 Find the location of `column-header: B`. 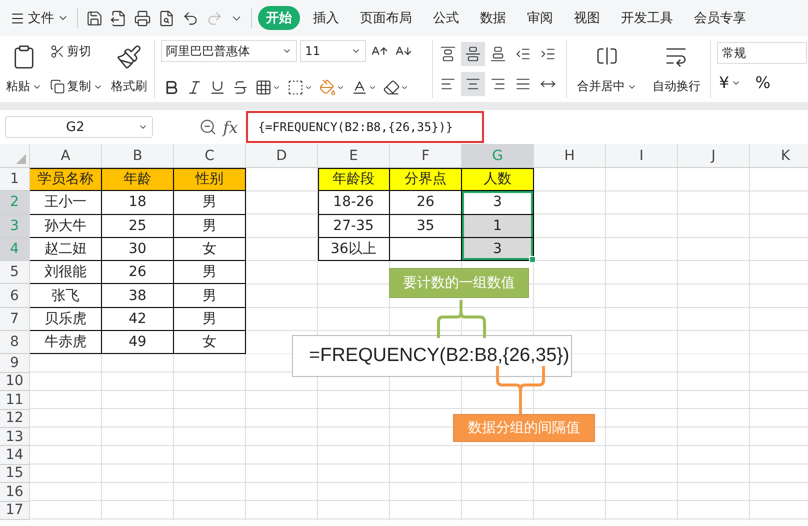

column-header: B is located at coordinates (138, 156).